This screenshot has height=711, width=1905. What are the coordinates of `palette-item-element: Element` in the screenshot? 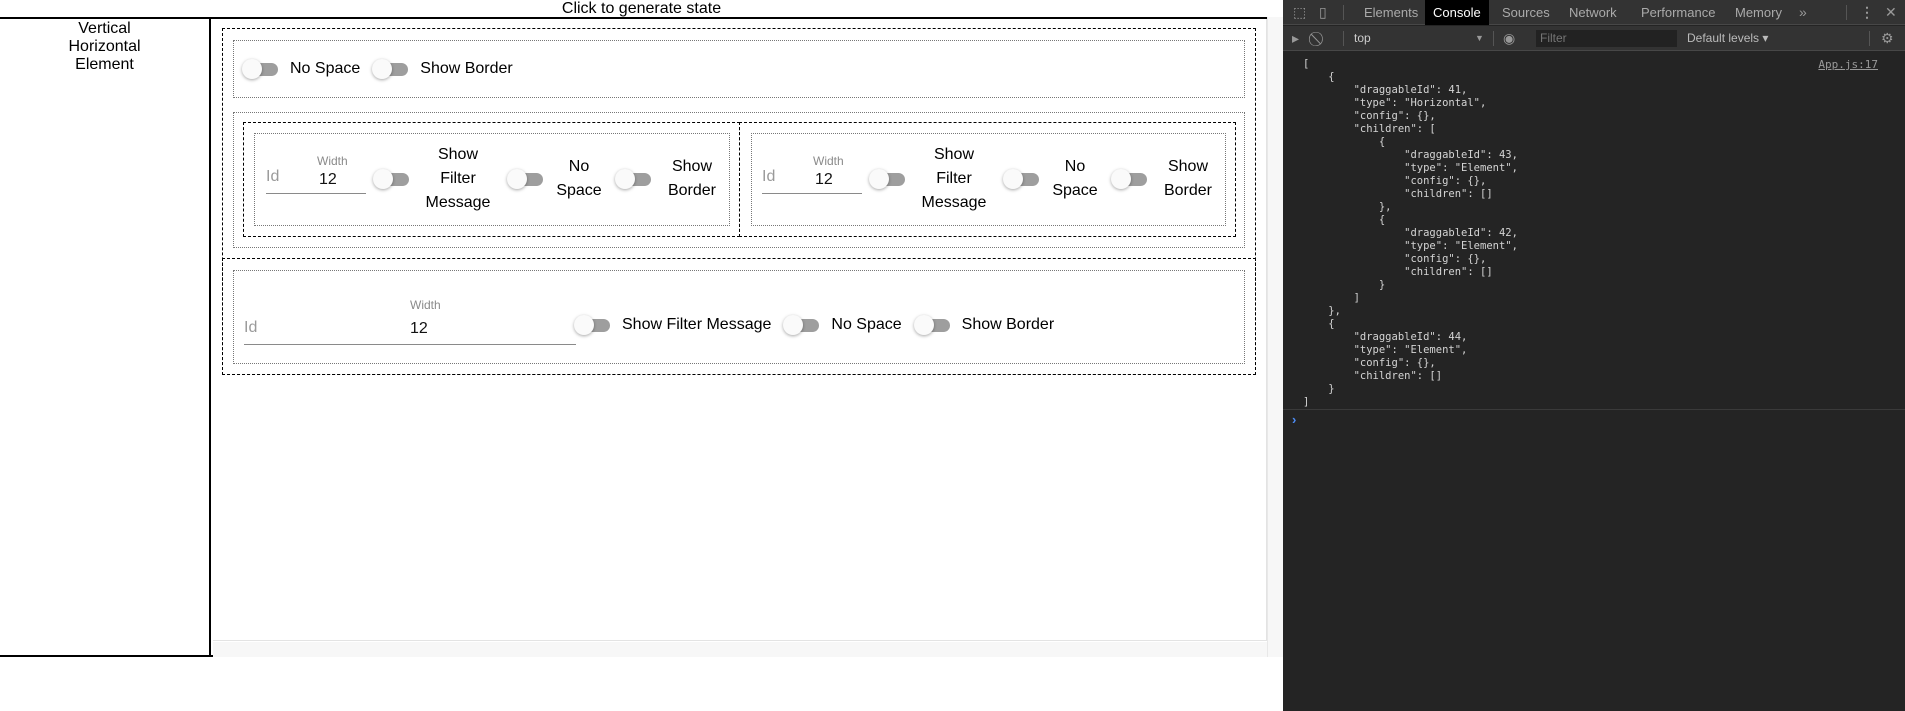 It's located at (104, 65).